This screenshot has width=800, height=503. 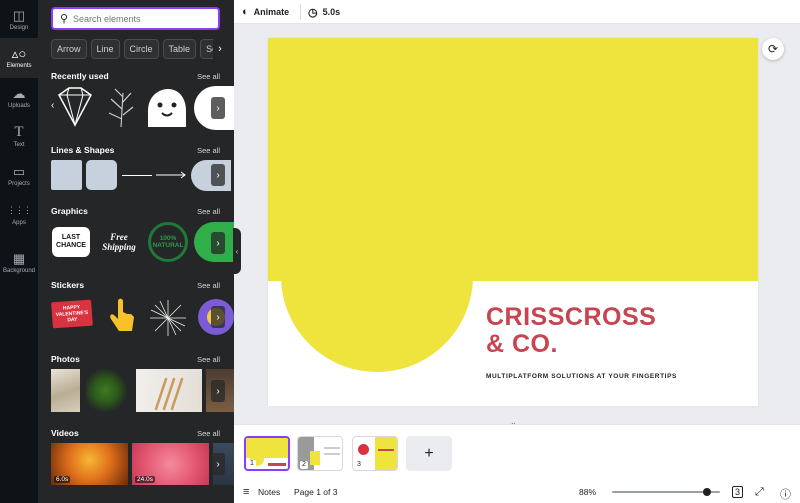 I want to click on valentines-sticker: HAPPY VALENTINE'S DAY, so click(x=72, y=314).